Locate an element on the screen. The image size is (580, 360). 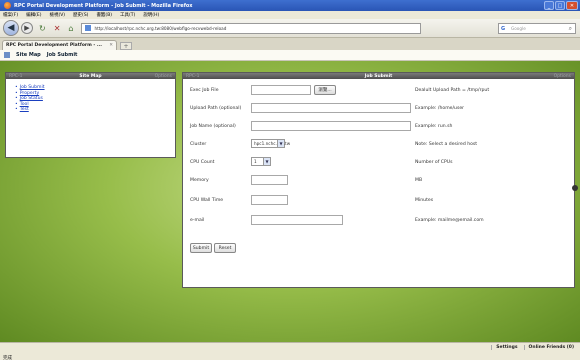
form-row-memory: Memory MB is located at coordinates (378, 181).